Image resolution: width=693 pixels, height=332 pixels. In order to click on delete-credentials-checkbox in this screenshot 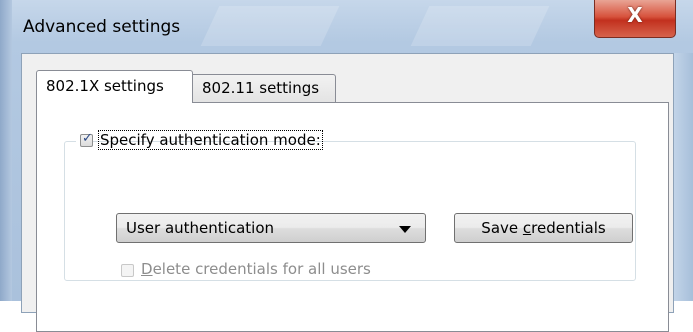, I will do `click(127, 270)`.